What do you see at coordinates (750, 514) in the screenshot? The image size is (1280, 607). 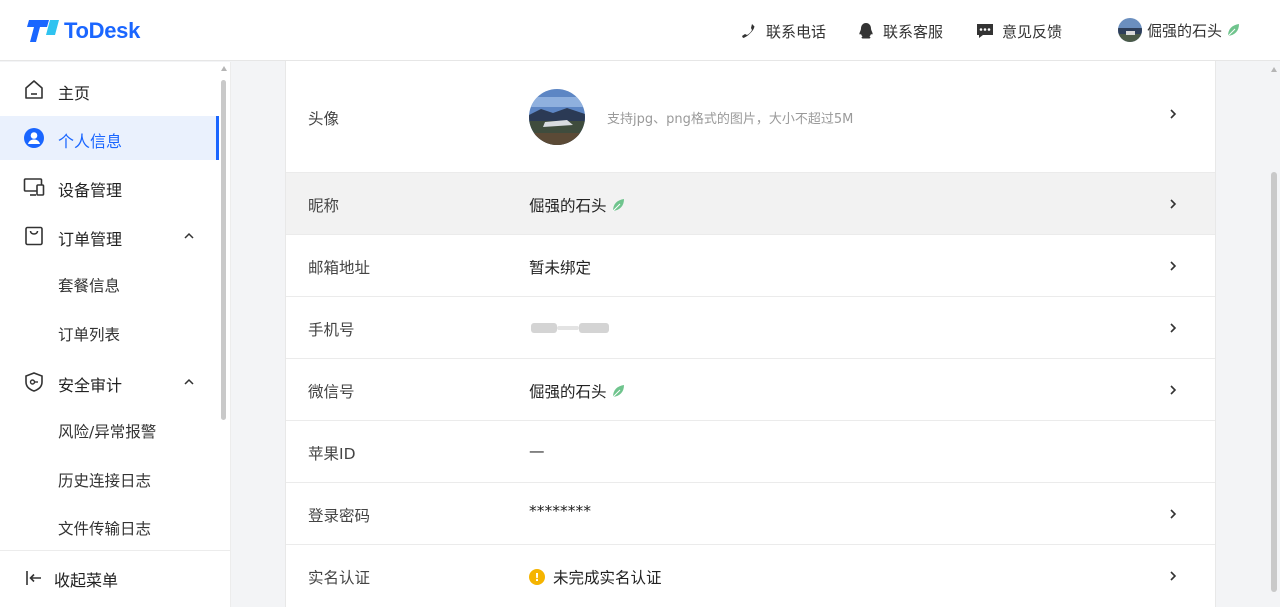 I see `profile-row-password: 登录密码 ********` at bounding box center [750, 514].